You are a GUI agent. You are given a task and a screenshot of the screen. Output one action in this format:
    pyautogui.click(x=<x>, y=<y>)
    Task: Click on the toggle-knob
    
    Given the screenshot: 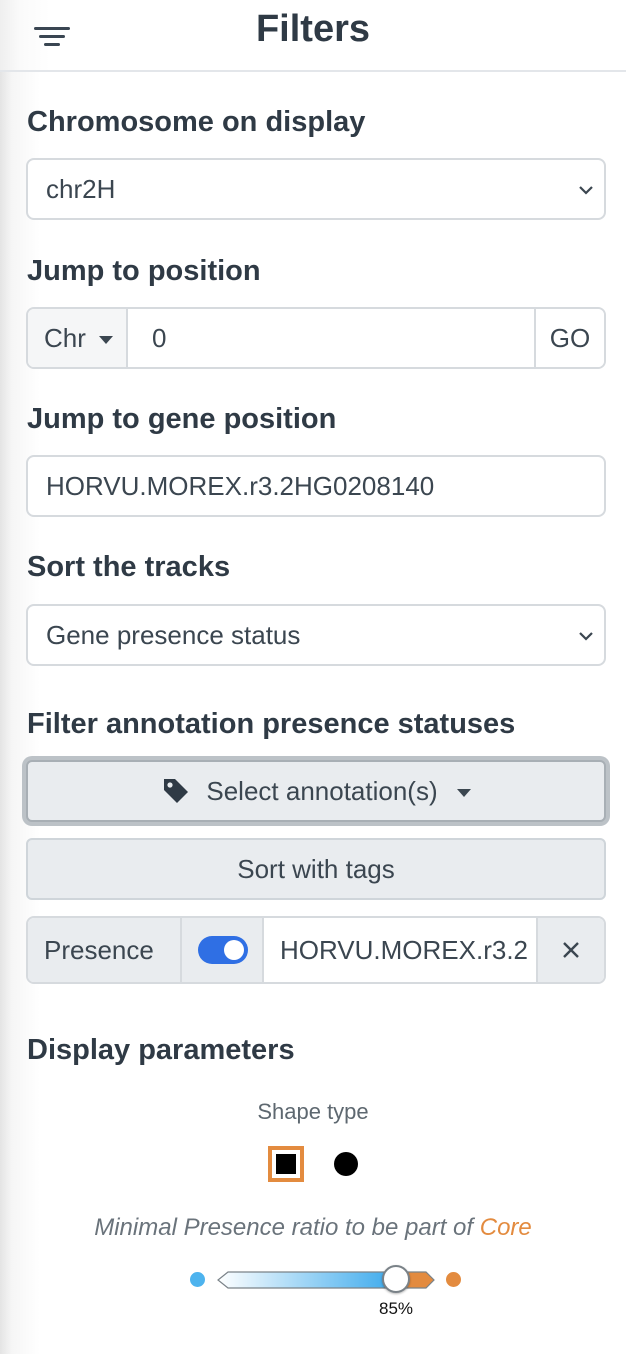 What is the action you would take?
    pyautogui.click(x=234, y=950)
    